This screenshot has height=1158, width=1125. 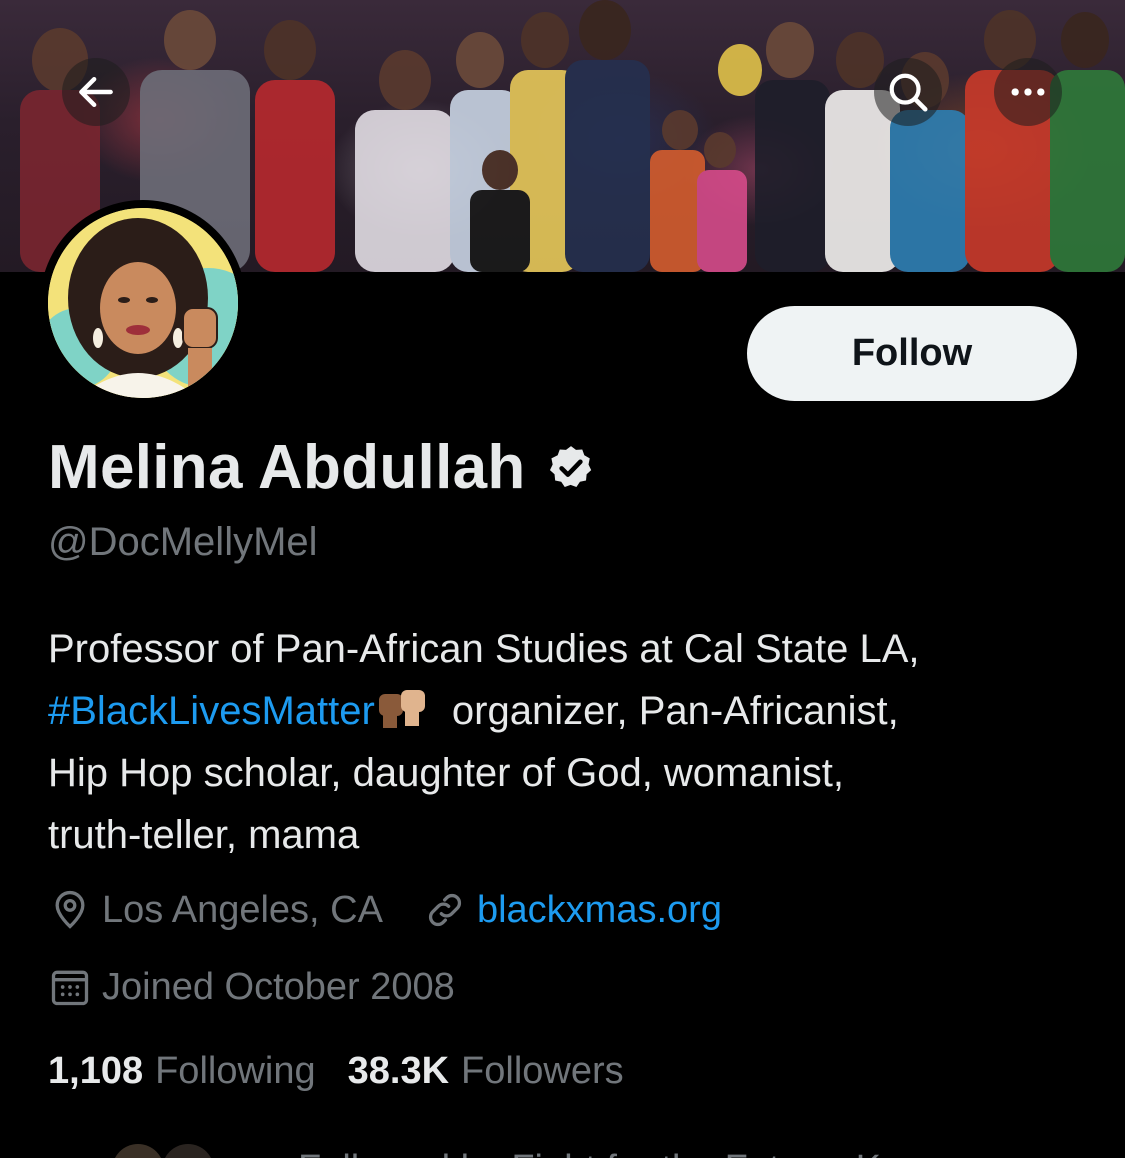 I want to click on joined-row: Joined October 2008, so click(x=251, y=987).